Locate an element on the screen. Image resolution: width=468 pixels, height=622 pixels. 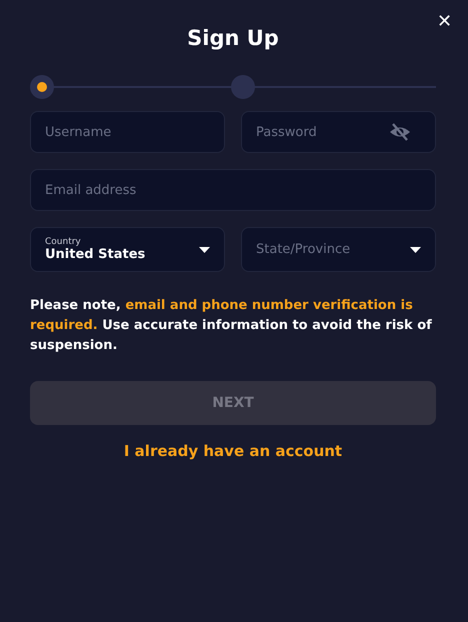
close-button: ✕ is located at coordinates (444, 21).